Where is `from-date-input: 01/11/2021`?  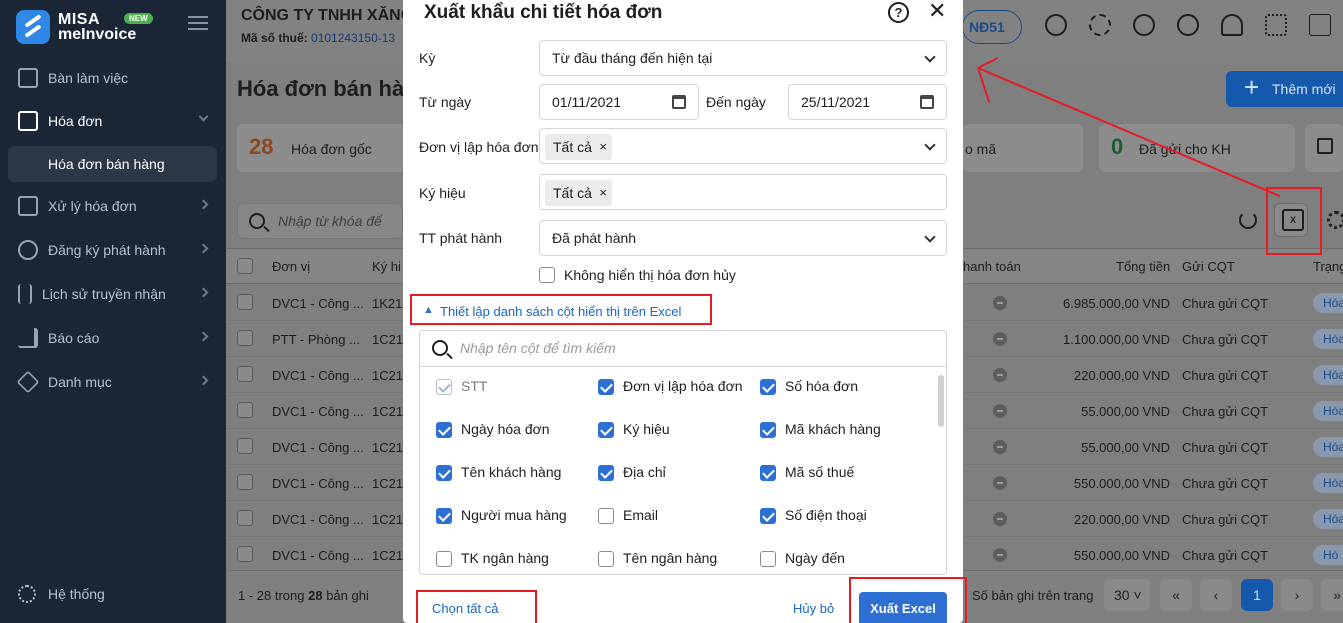
from-date-input: 01/11/2021 is located at coordinates (619, 102).